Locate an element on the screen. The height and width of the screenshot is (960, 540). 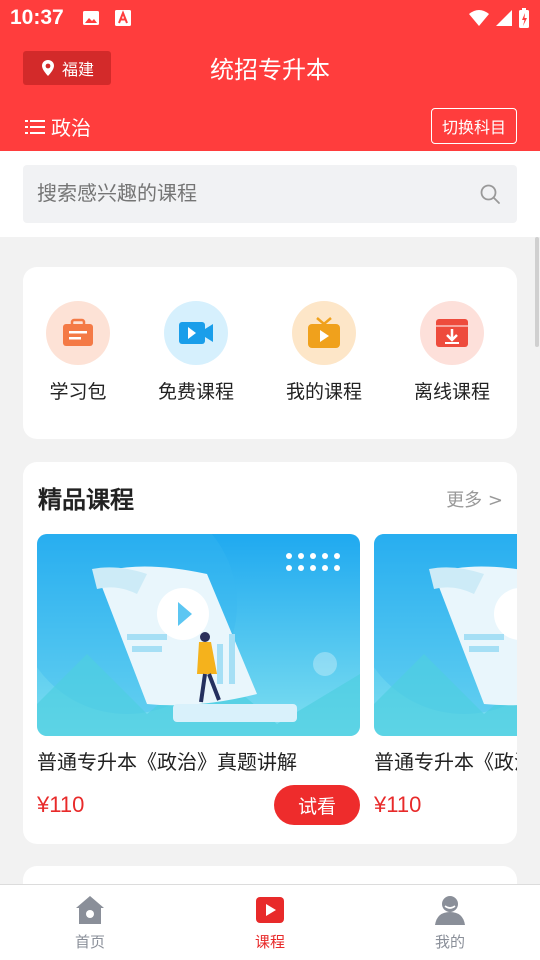
gallery-icon is located at coordinates (91, 18).